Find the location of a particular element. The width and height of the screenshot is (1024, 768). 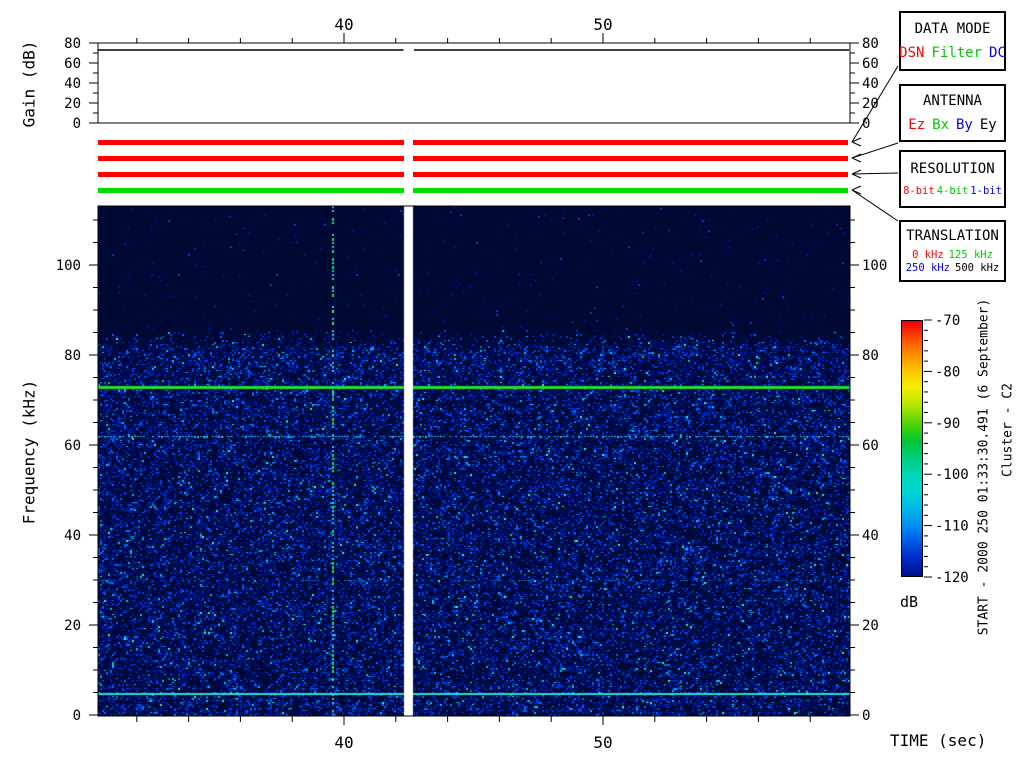

translation-values: 0 kHz 125 kHz 250 kHz 500 kHz is located at coordinates (953, 261).